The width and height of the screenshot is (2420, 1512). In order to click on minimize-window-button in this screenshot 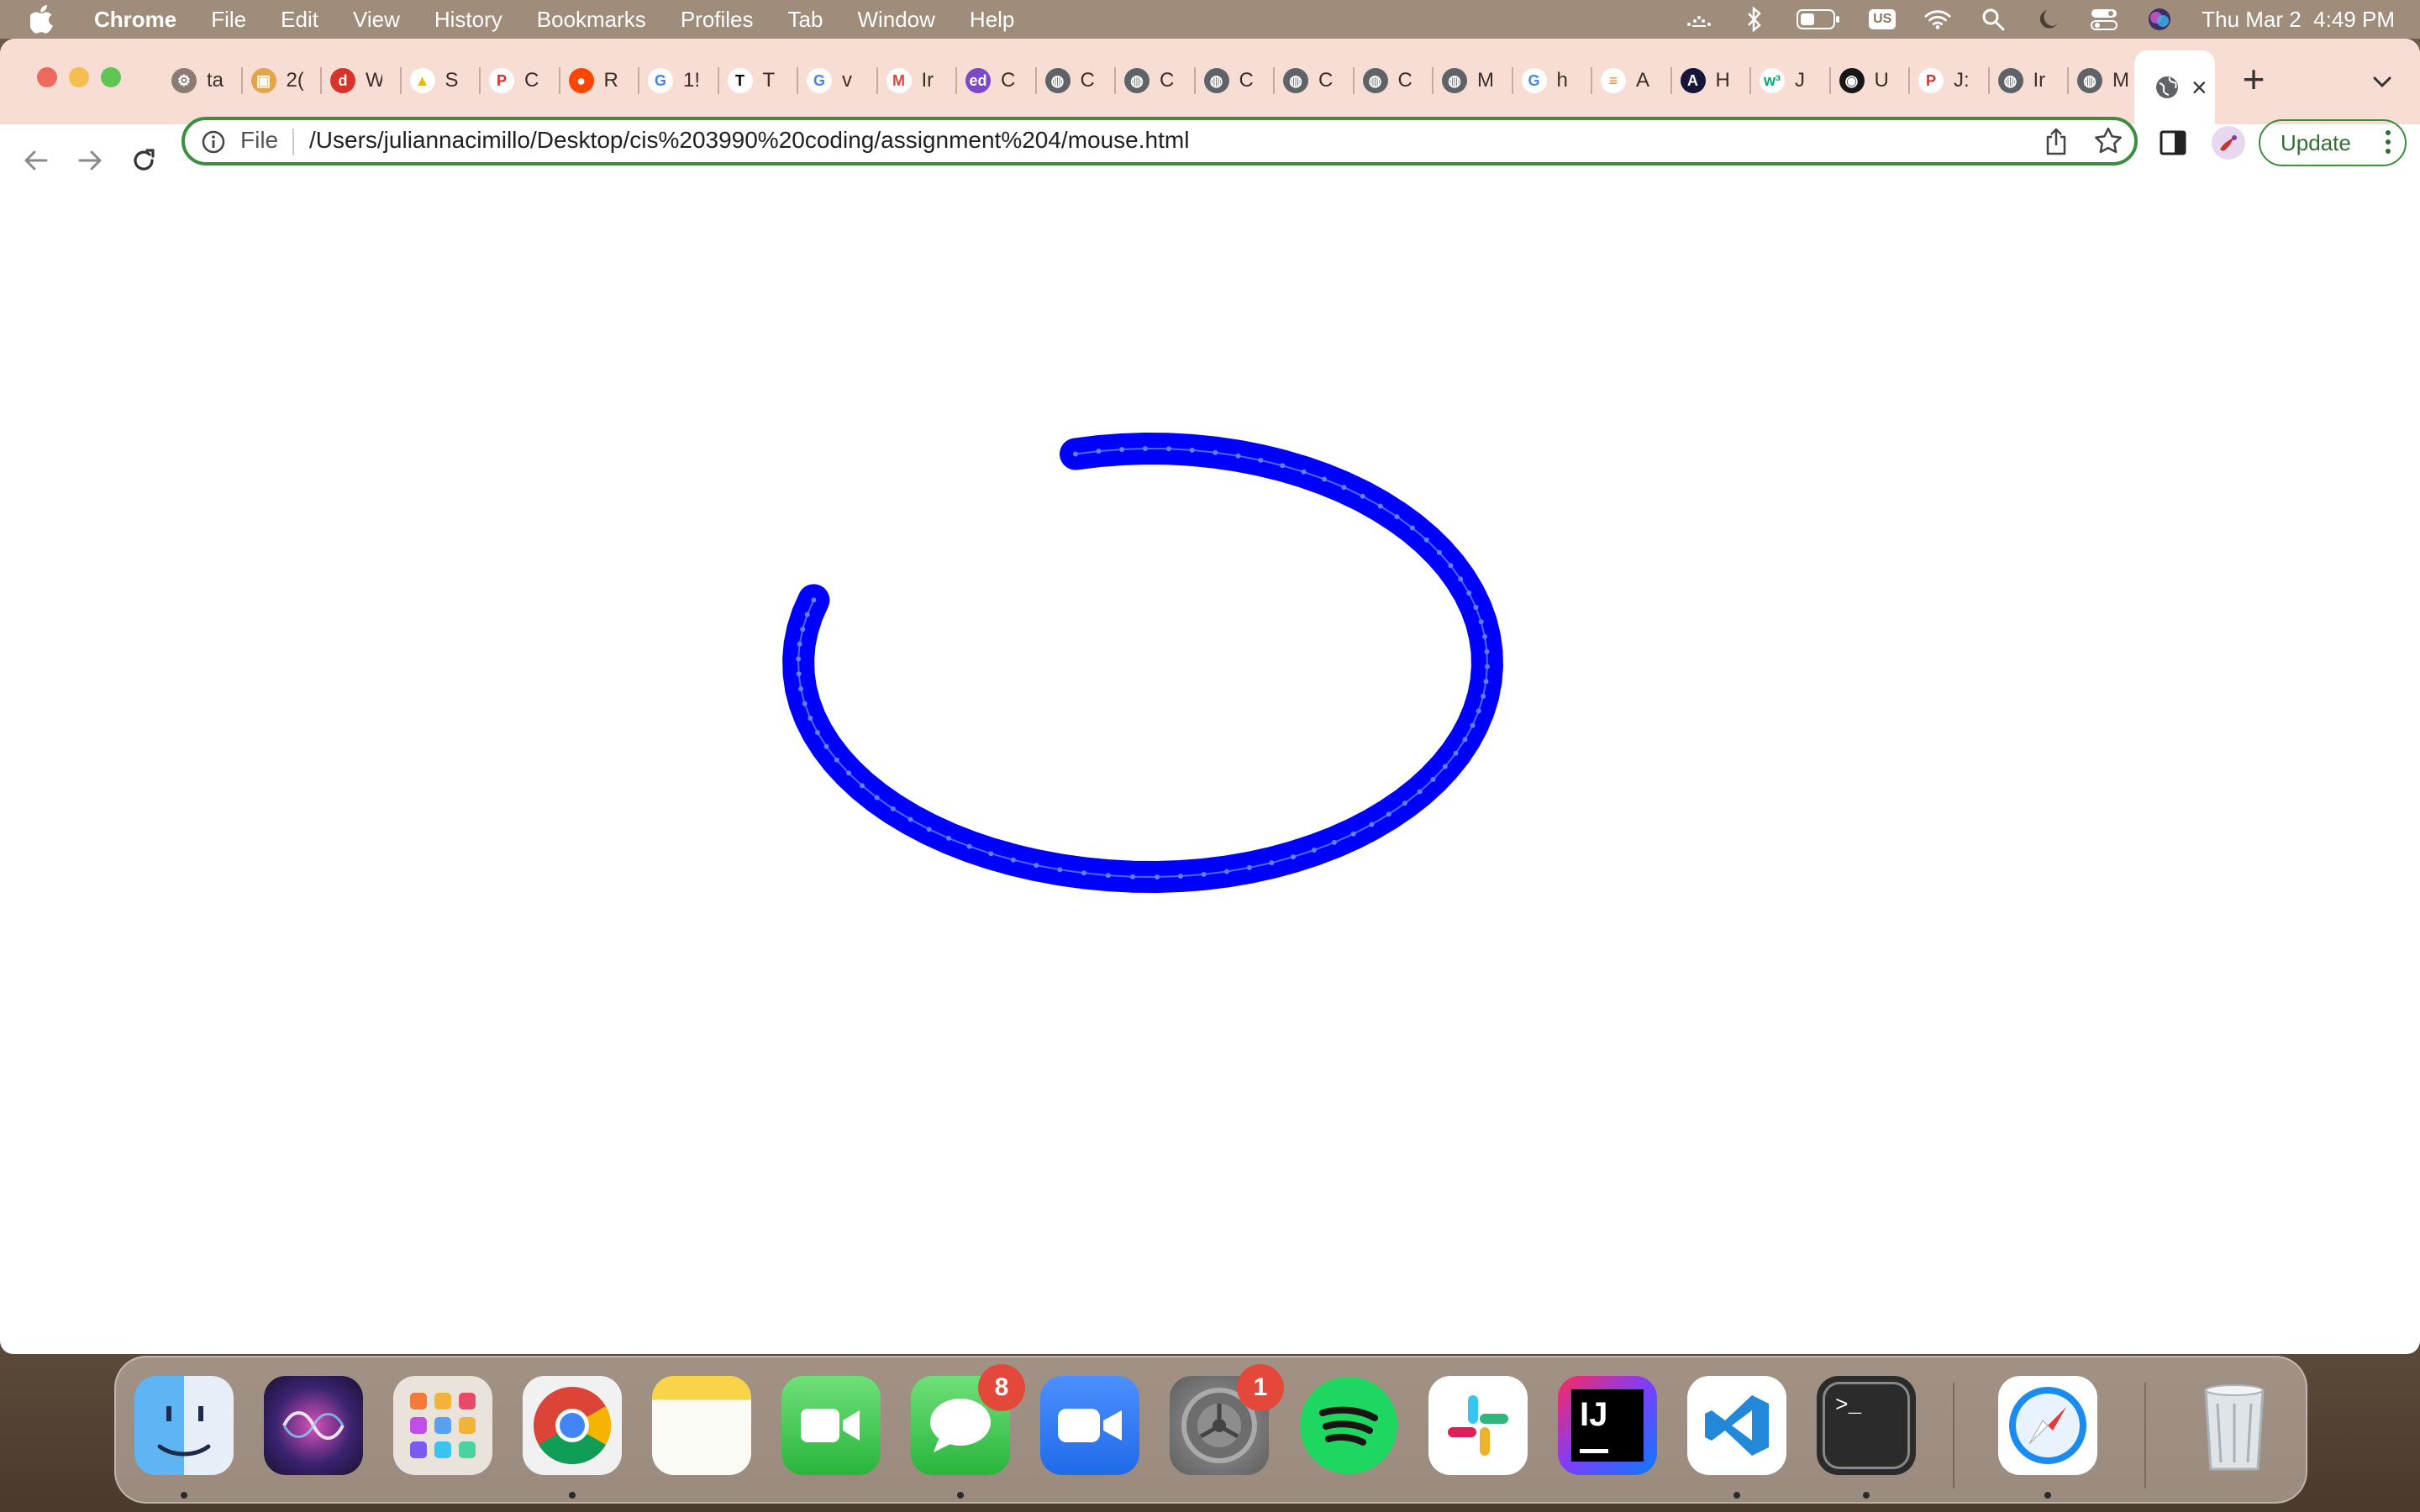, I will do `click(79, 77)`.